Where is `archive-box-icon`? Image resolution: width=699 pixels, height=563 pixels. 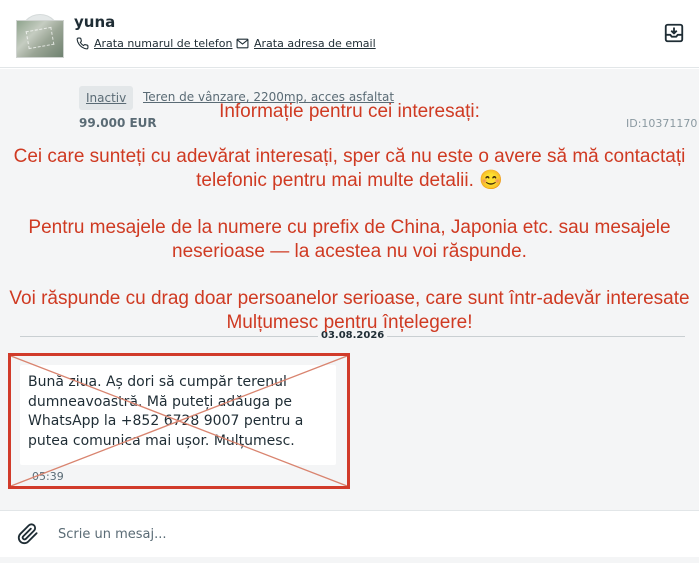 archive-box-icon is located at coordinates (674, 33).